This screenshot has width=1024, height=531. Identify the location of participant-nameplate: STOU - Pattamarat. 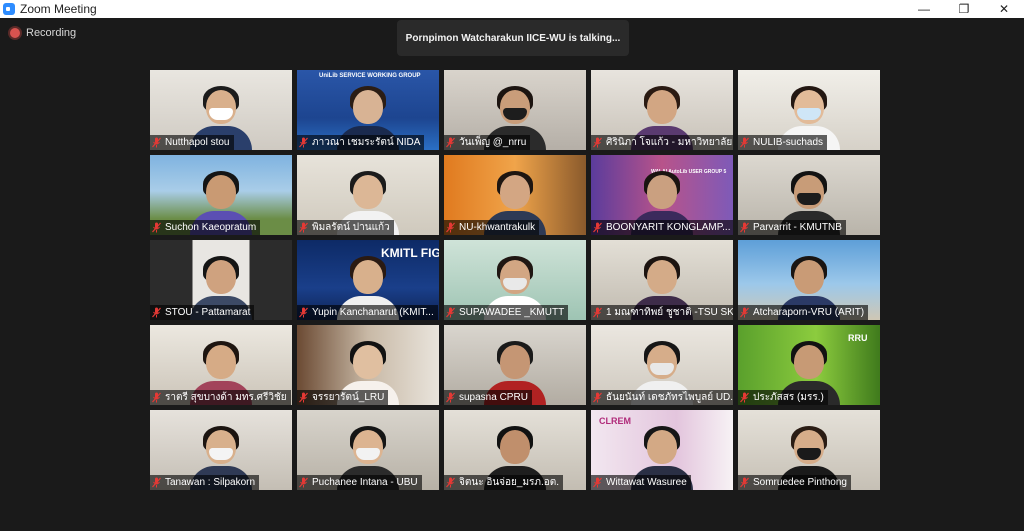
(202, 312).